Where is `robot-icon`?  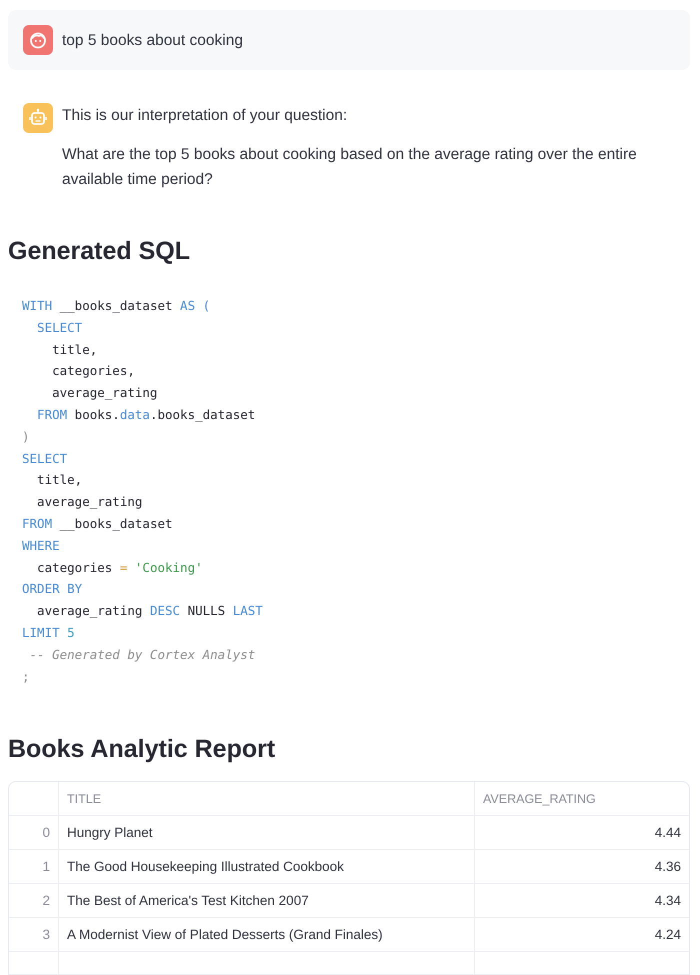
robot-icon is located at coordinates (38, 118).